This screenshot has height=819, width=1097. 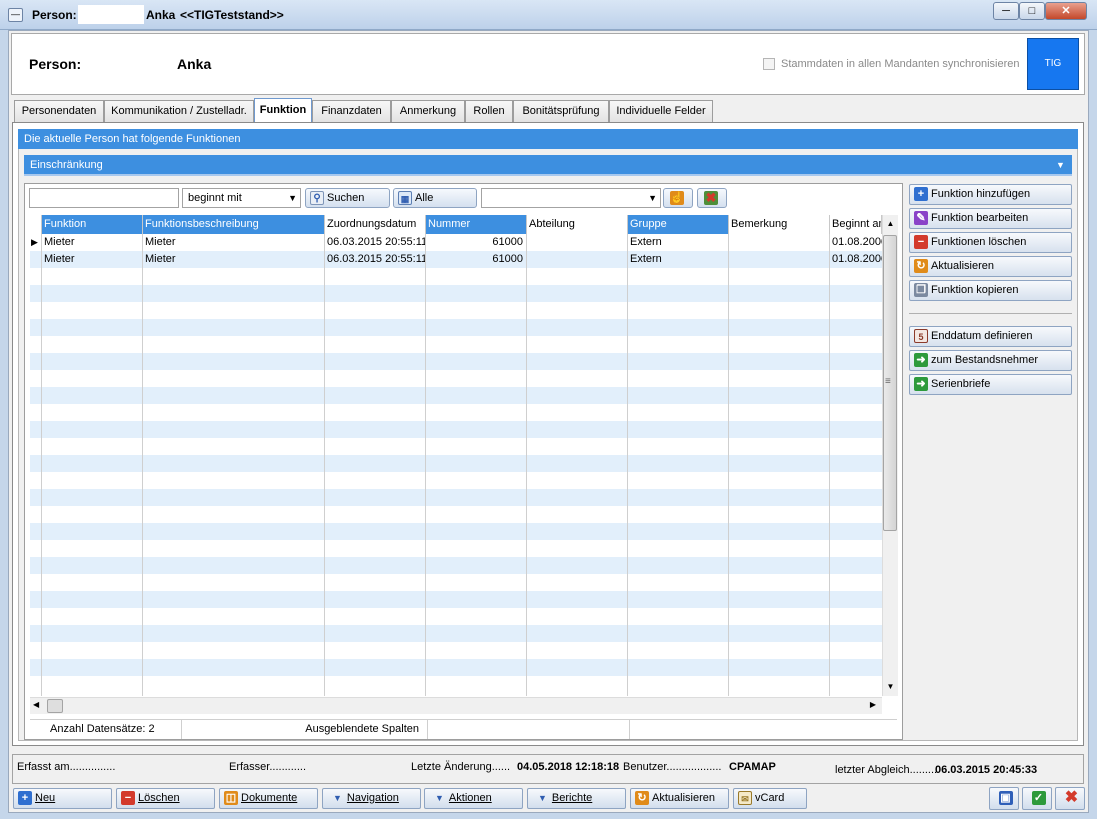 What do you see at coordinates (642, 798) in the screenshot?
I see `refresh-icon: ↻` at bounding box center [642, 798].